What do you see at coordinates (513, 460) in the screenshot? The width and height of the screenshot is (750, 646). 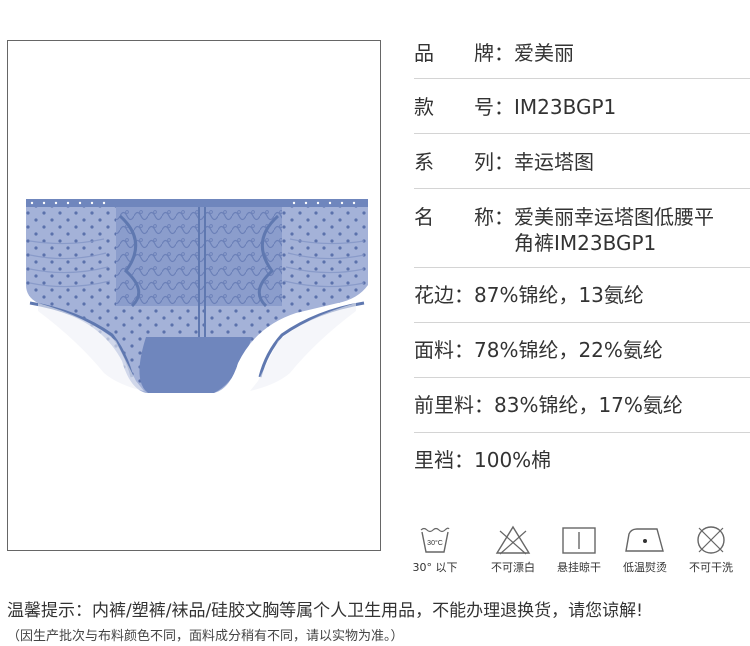 I see `spec-value: 100%棉` at bounding box center [513, 460].